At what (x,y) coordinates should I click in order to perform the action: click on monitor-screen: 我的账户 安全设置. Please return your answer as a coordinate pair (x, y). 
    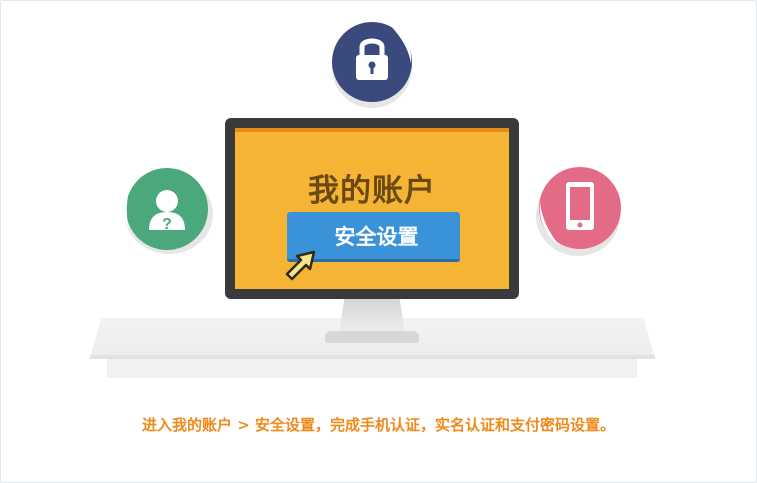
    Looking at the image, I should click on (372, 208).